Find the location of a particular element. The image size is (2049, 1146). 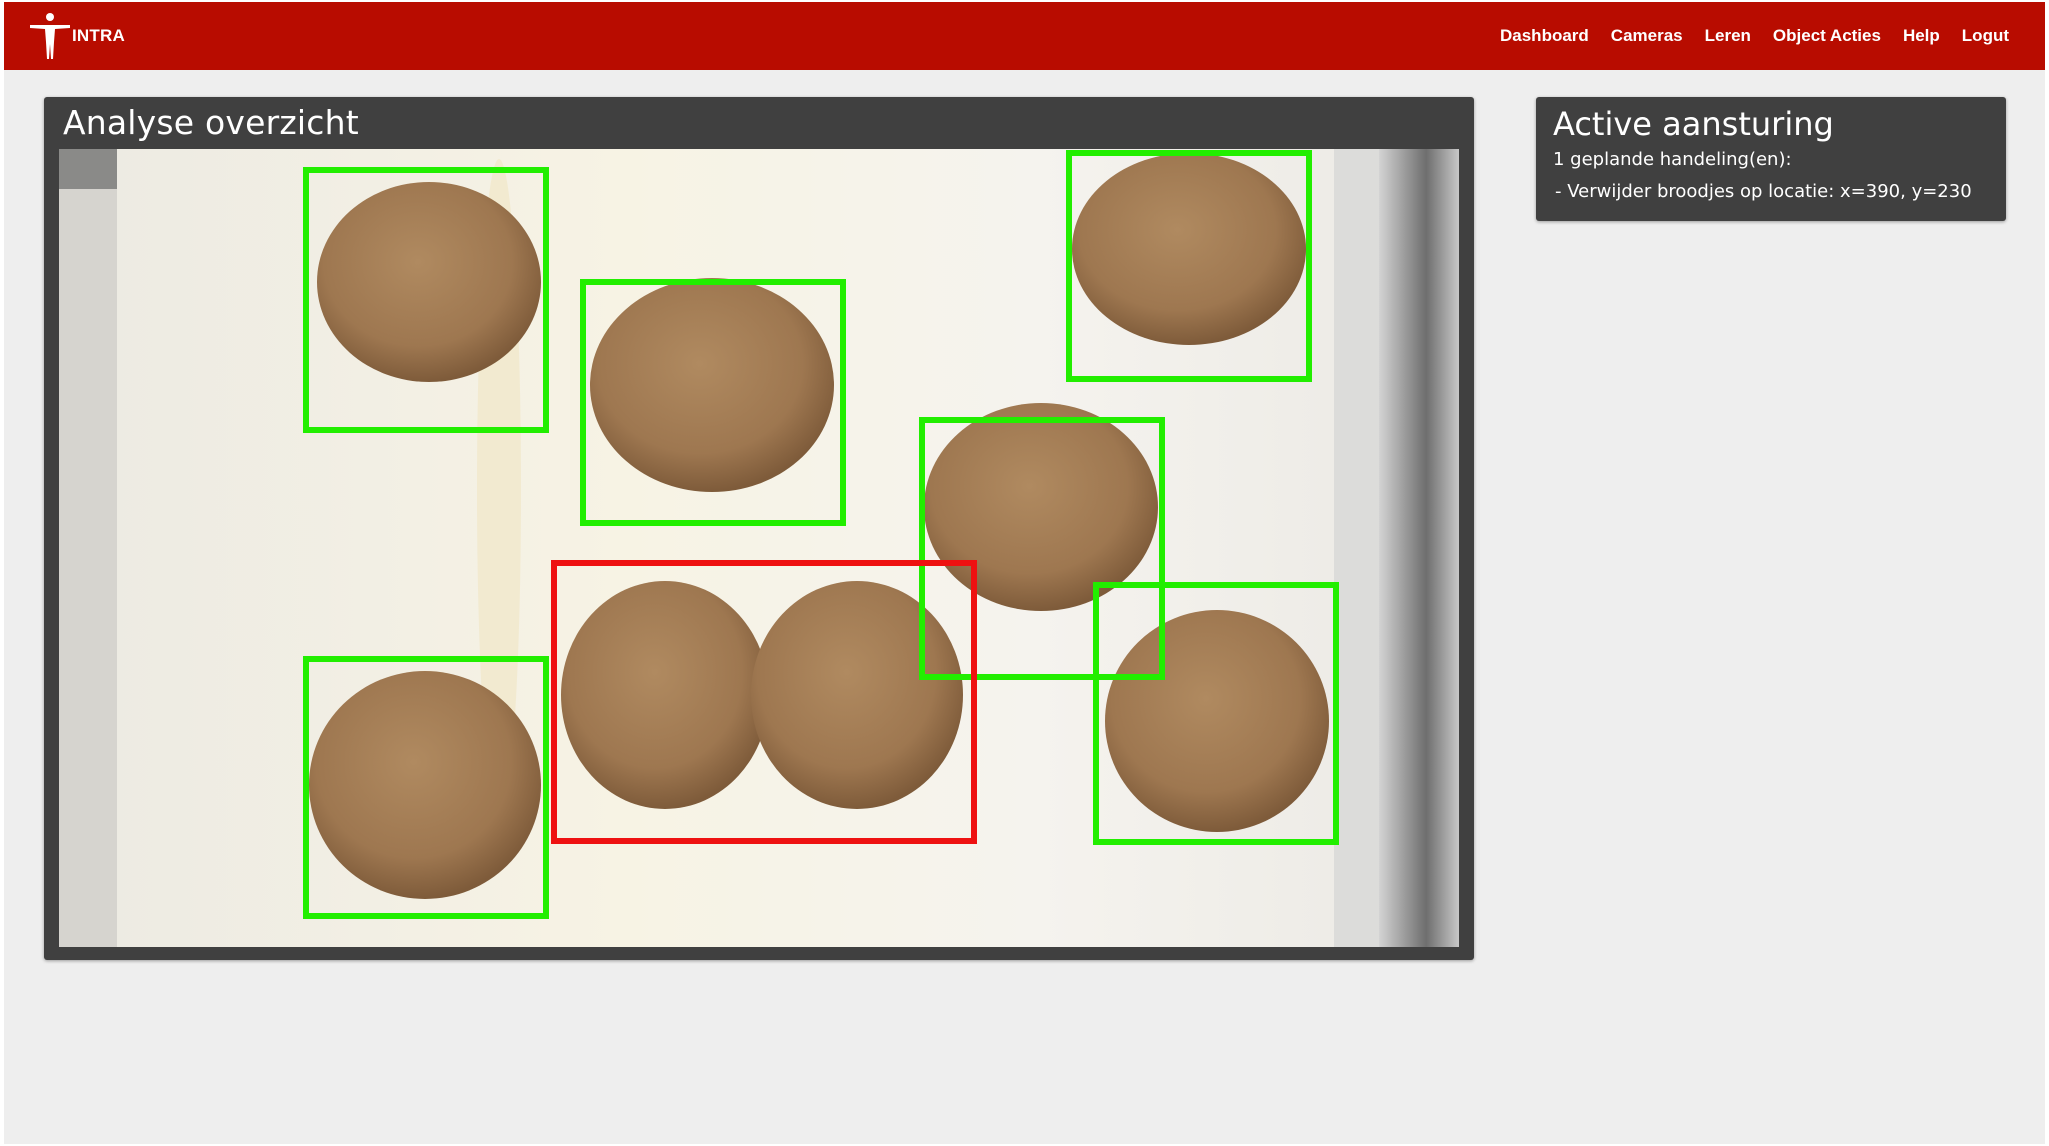

analyse-panel-title: Analyse overzicht is located at coordinates (211, 122).